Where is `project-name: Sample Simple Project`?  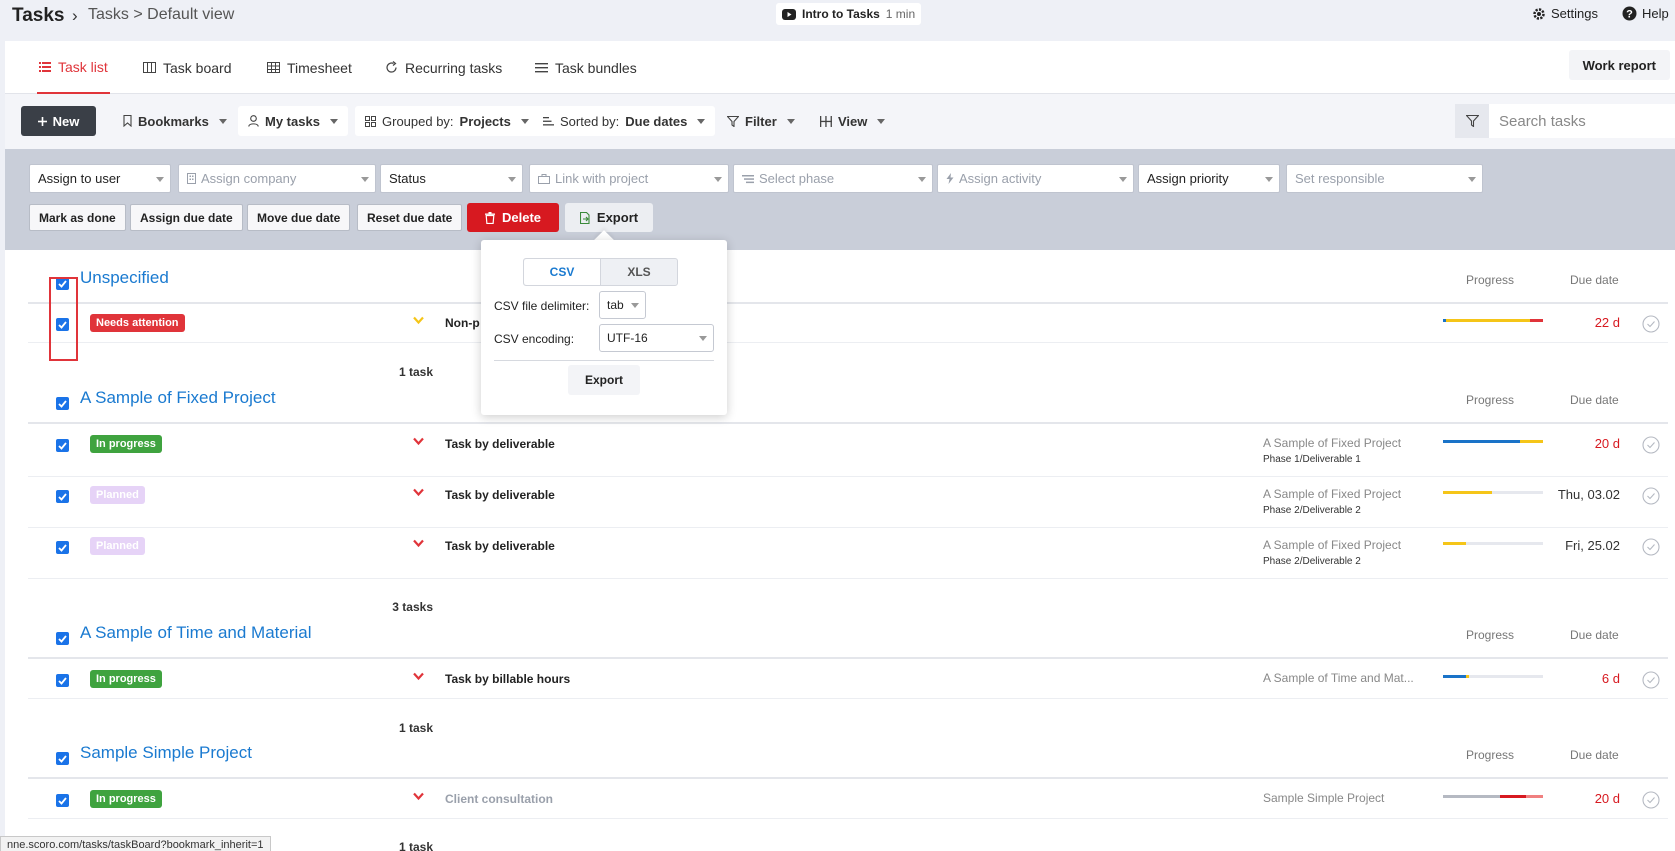 project-name: Sample Simple Project is located at coordinates (1323, 798).